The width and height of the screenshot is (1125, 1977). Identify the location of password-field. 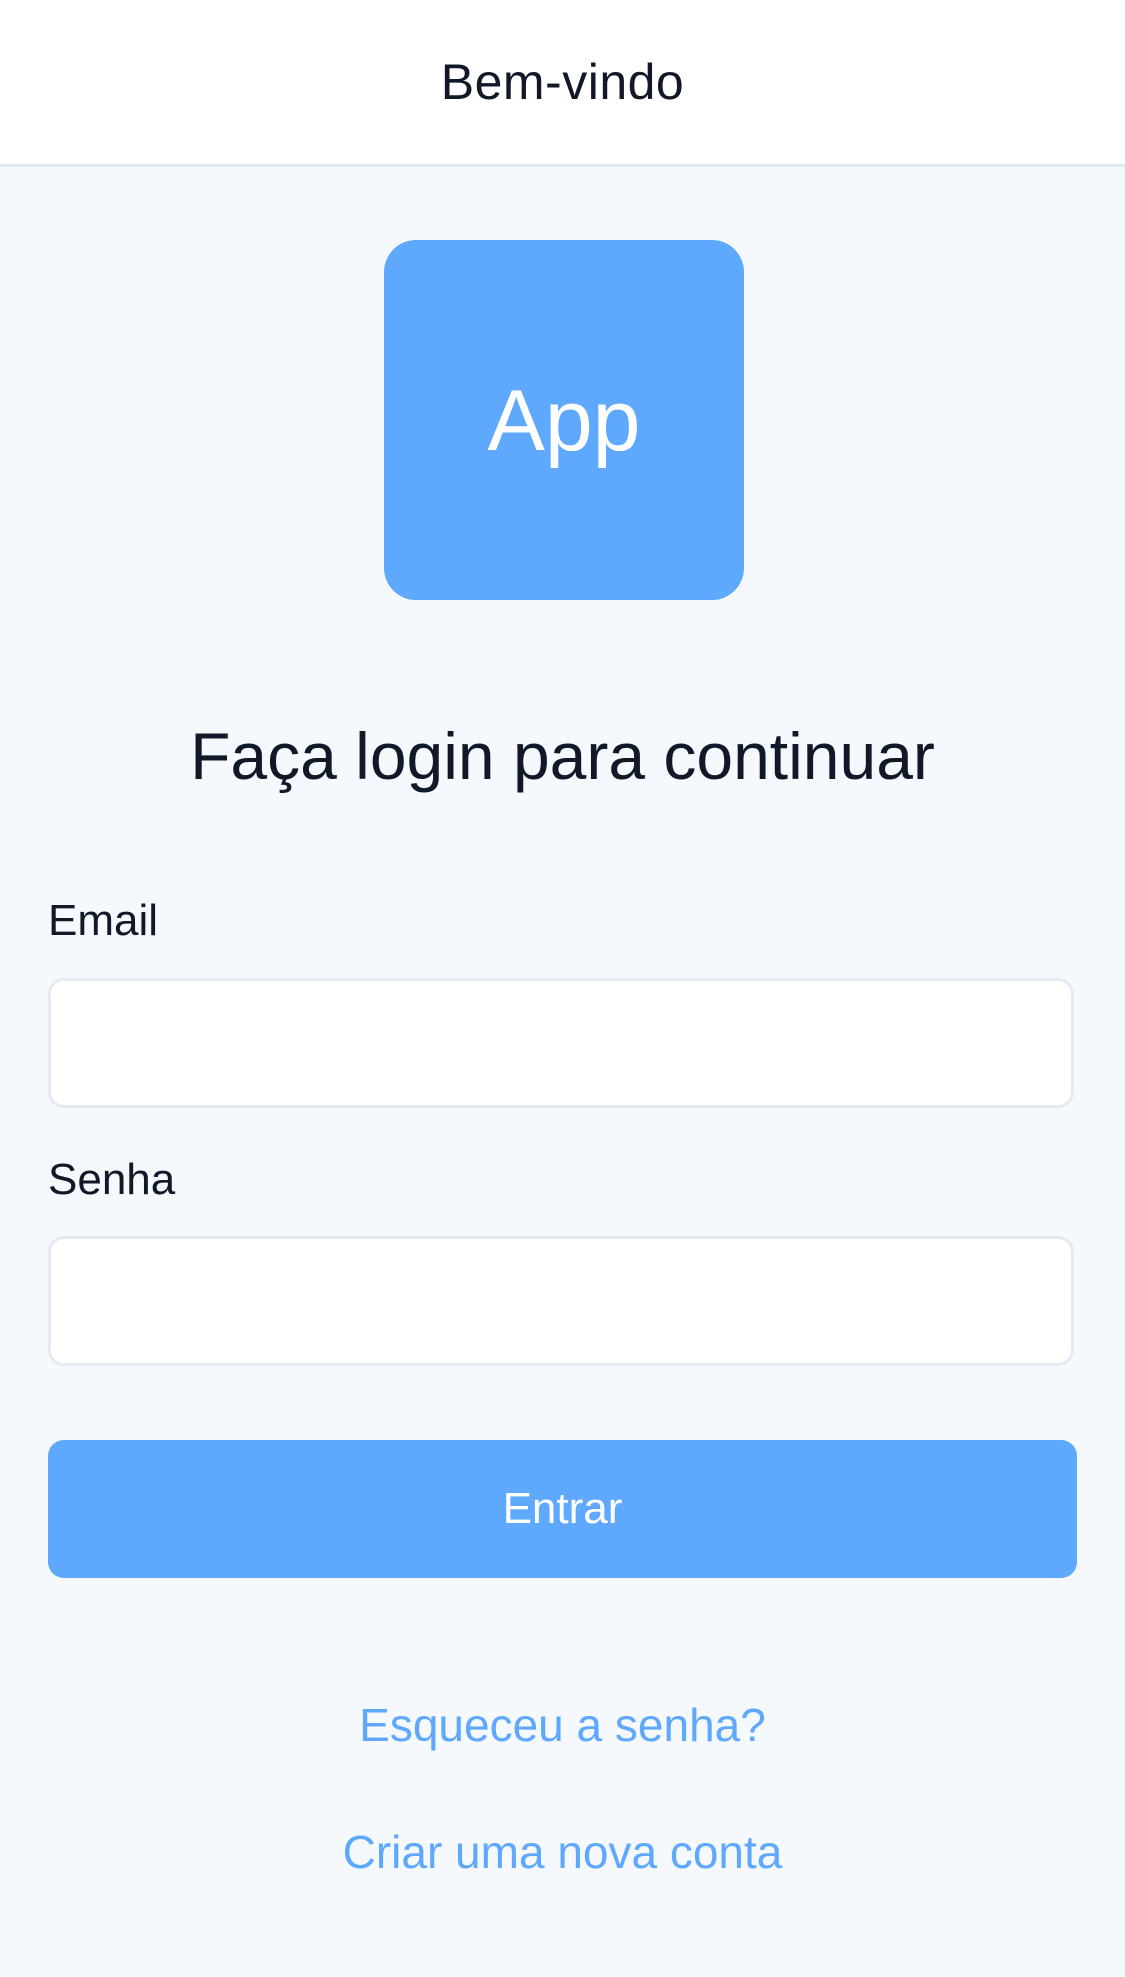
(561, 1301).